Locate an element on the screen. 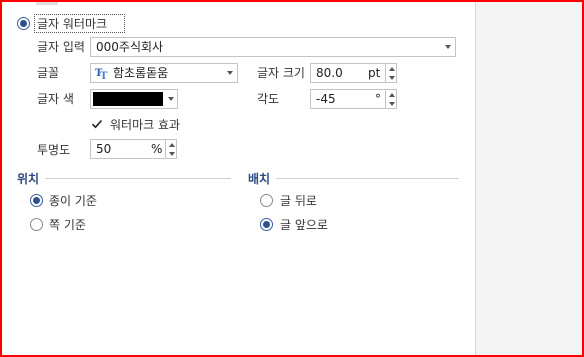 Image resolution: width=584 pixels, height=357 pixels. angle-stepper is located at coordinates (391, 99).